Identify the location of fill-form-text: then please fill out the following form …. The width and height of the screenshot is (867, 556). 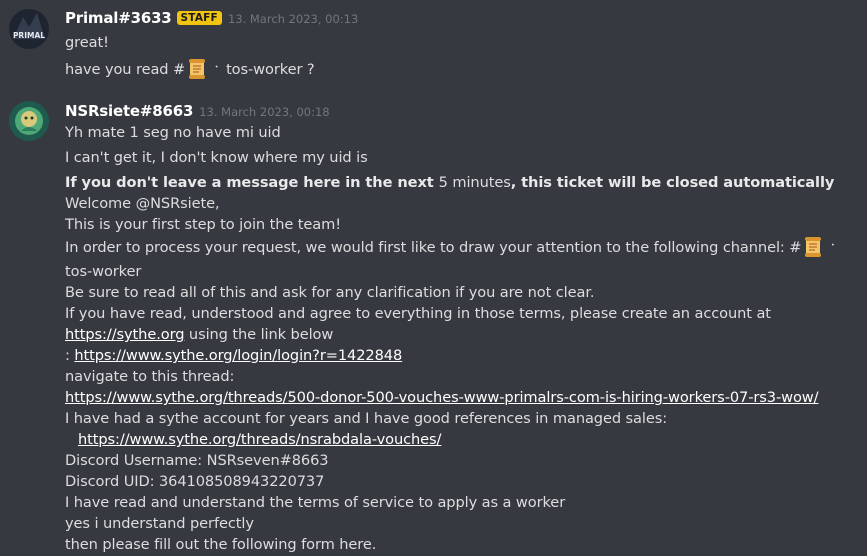
(221, 544).